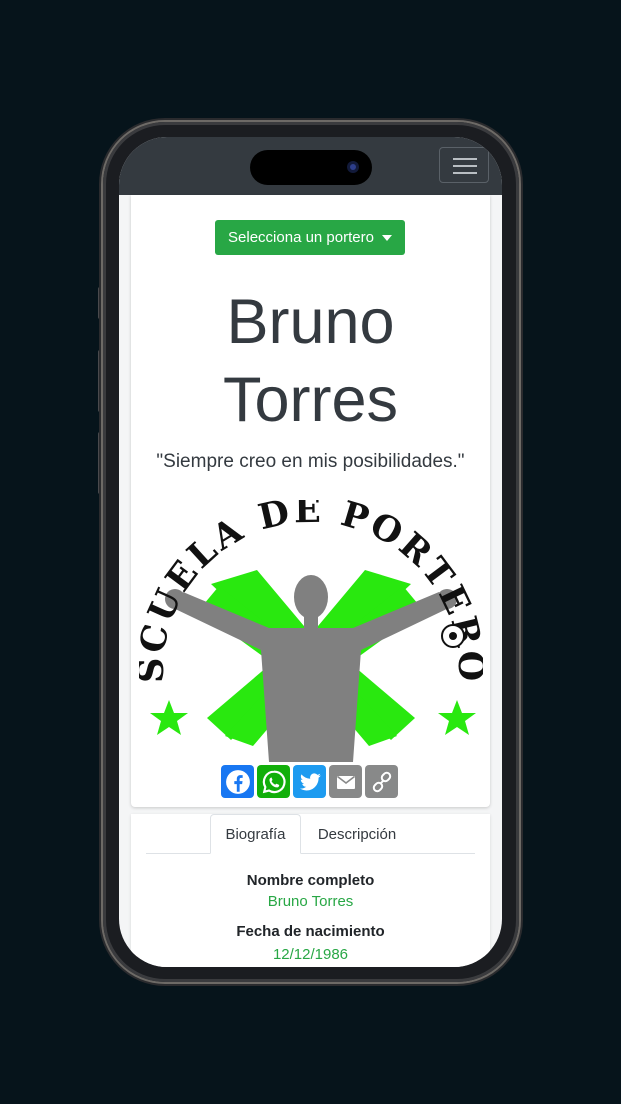 The height and width of the screenshot is (1104, 621). What do you see at coordinates (386, 237) in the screenshot?
I see `caret-down-icon` at bounding box center [386, 237].